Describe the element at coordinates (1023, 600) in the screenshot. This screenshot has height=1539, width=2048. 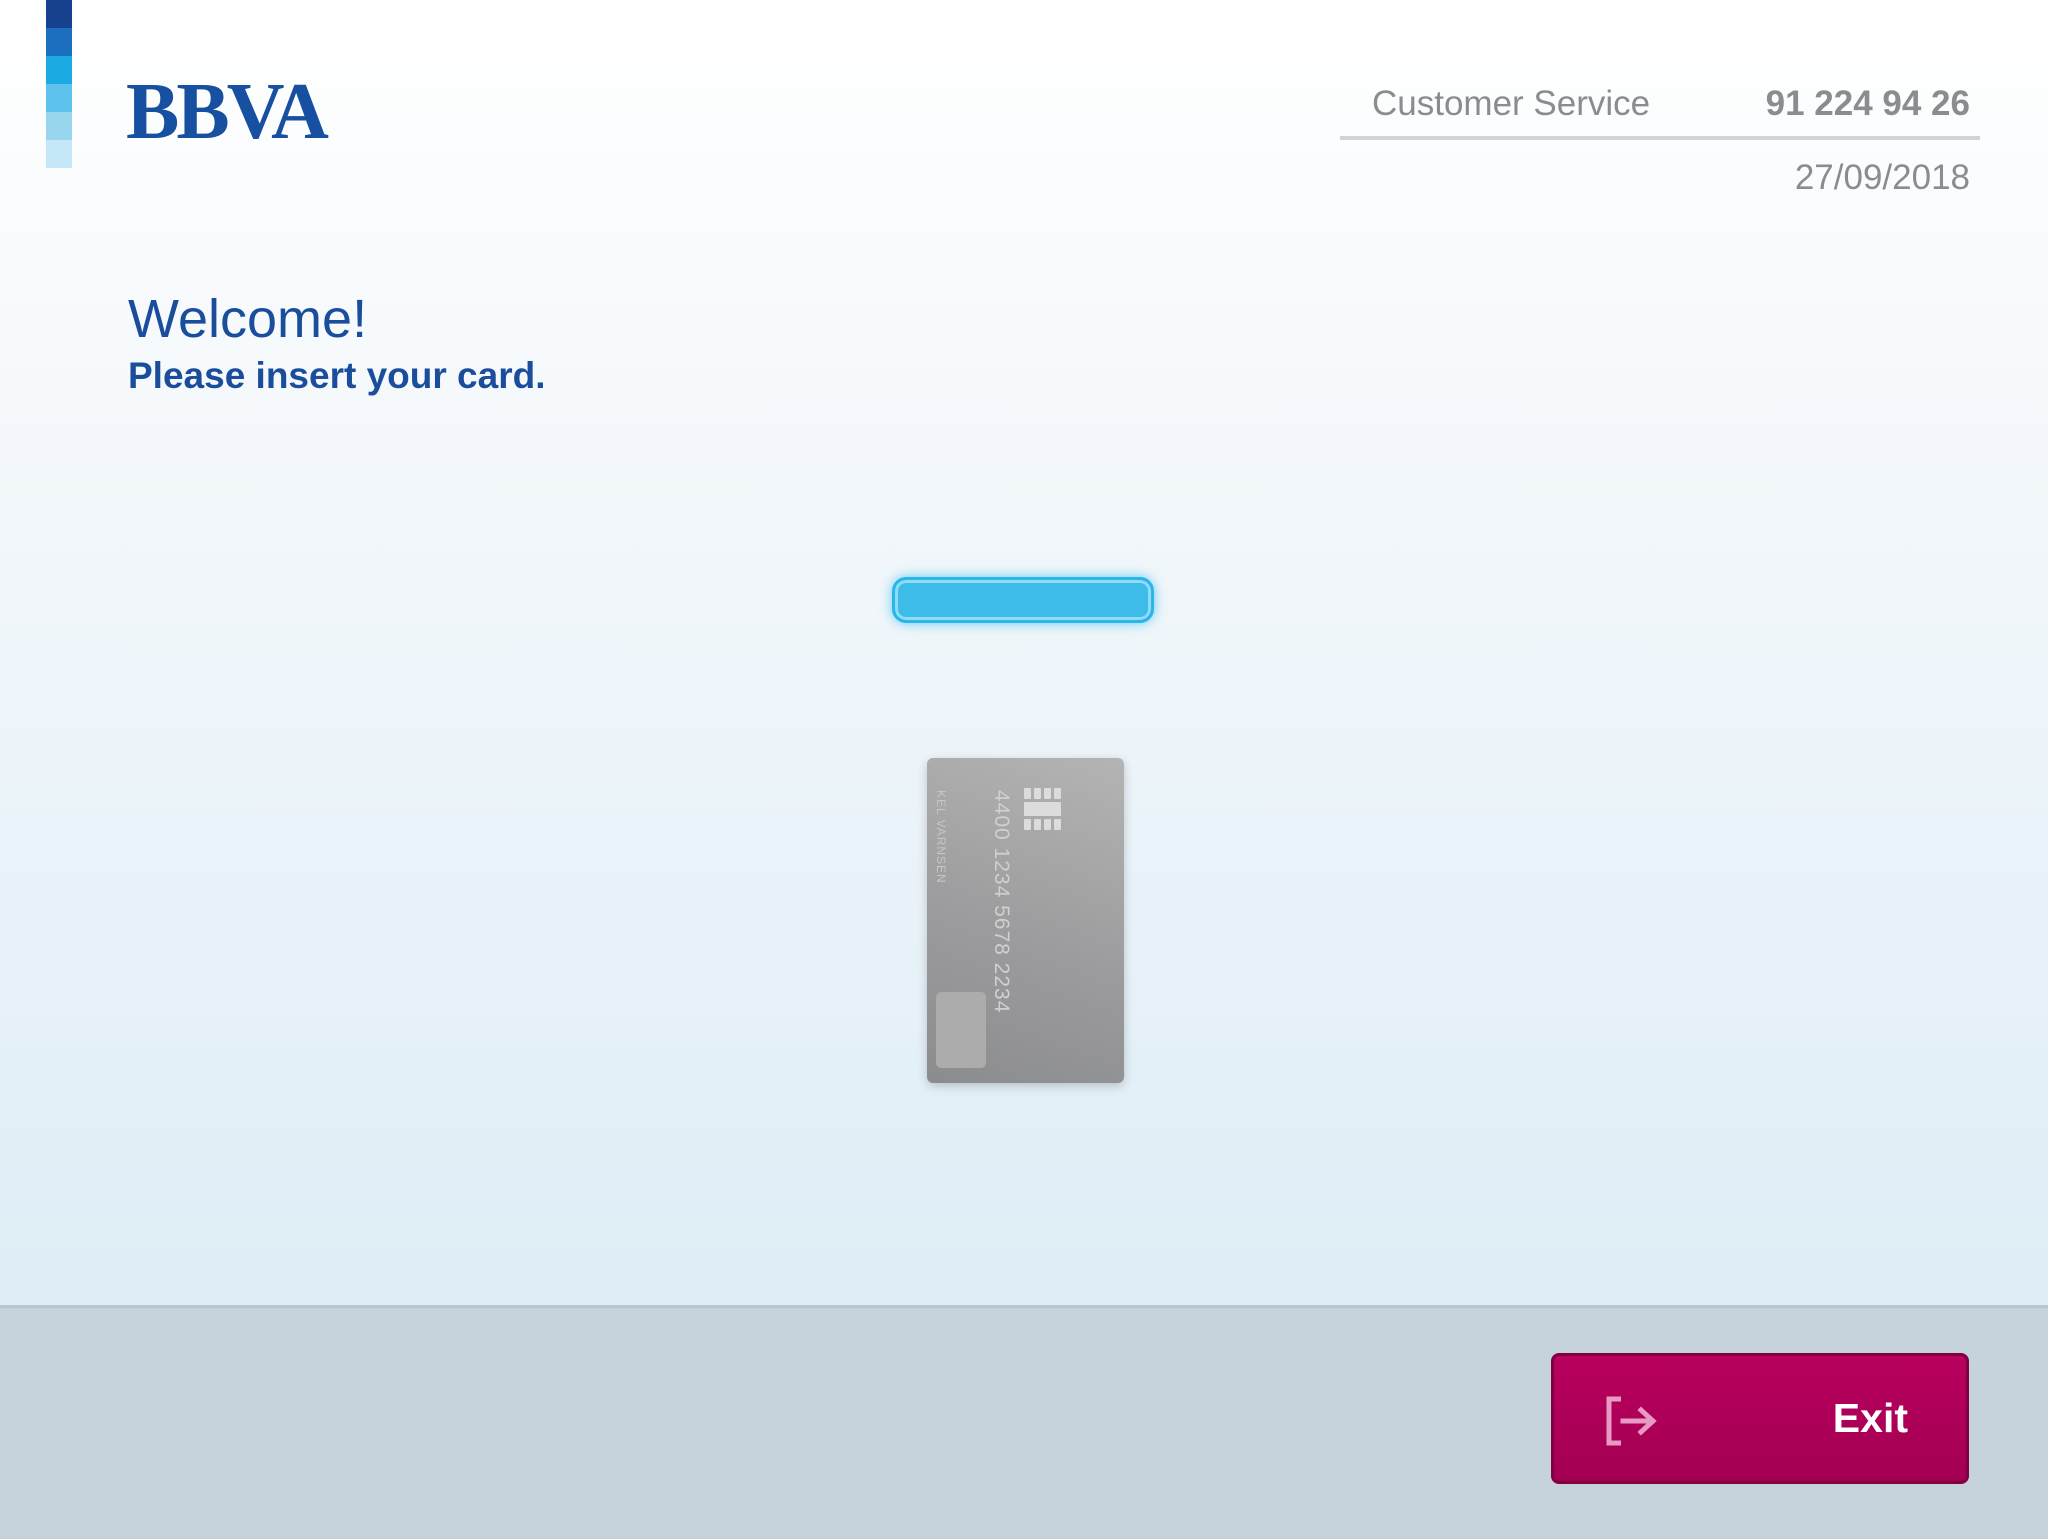
I see `card-slot-indicator` at that location.